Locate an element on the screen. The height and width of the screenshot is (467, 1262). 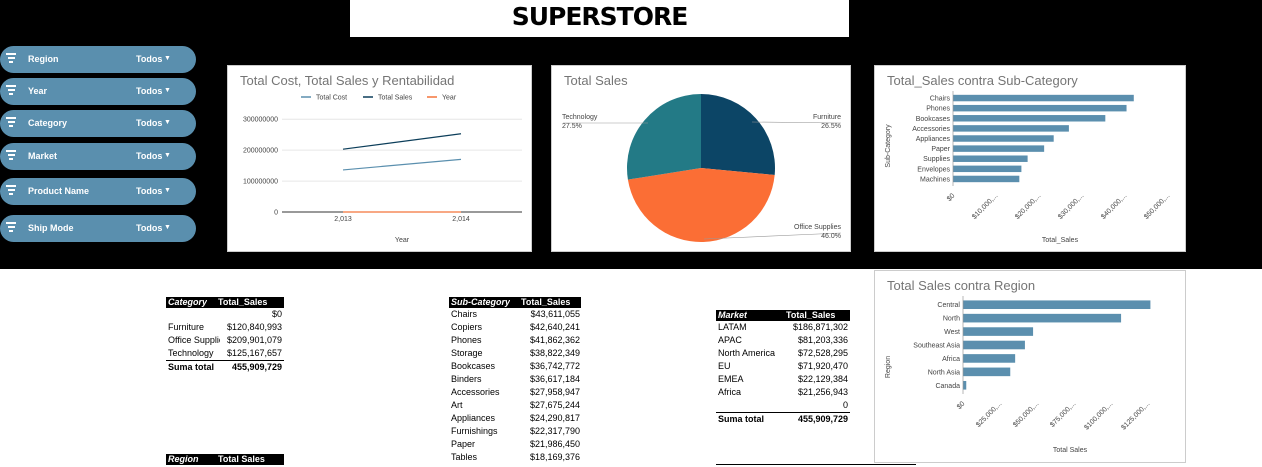
x-axis-label: Year is located at coordinates (402, 240).